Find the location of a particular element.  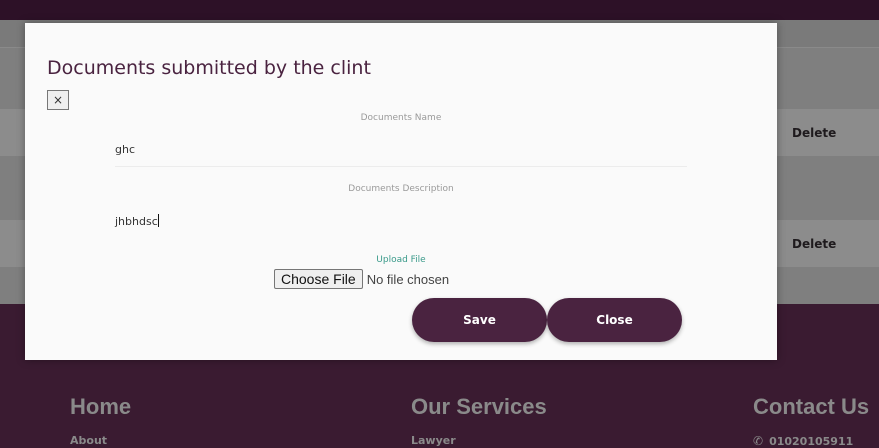

save-button: Save is located at coordinates (479, 320).